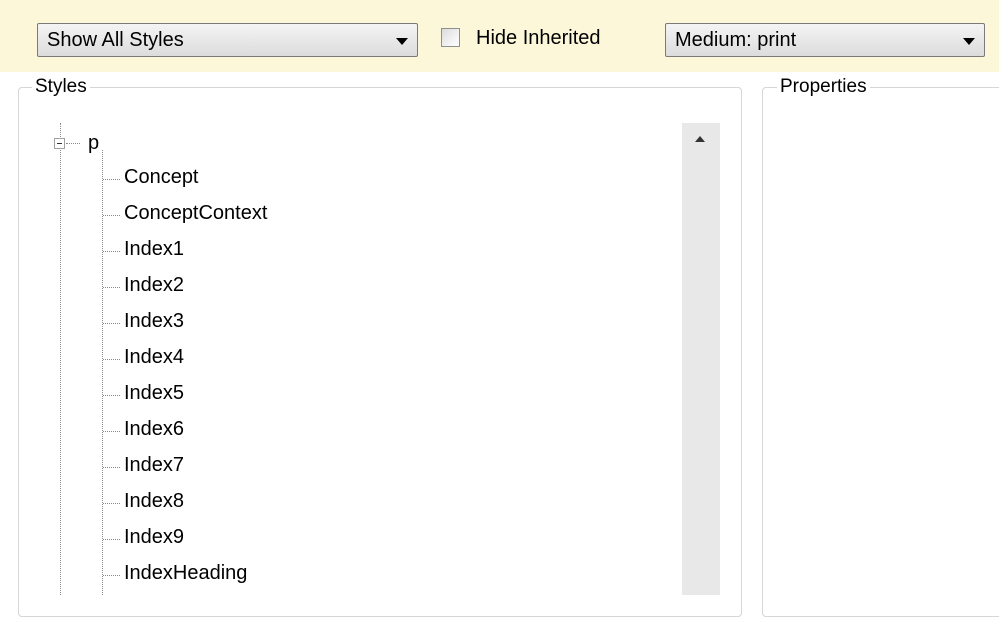 Image resolution: width=999 pixels, height=617 pixels. Describe the element at coordinates (60, 359) in the screenshot. I see `tree-root-line` at that location.